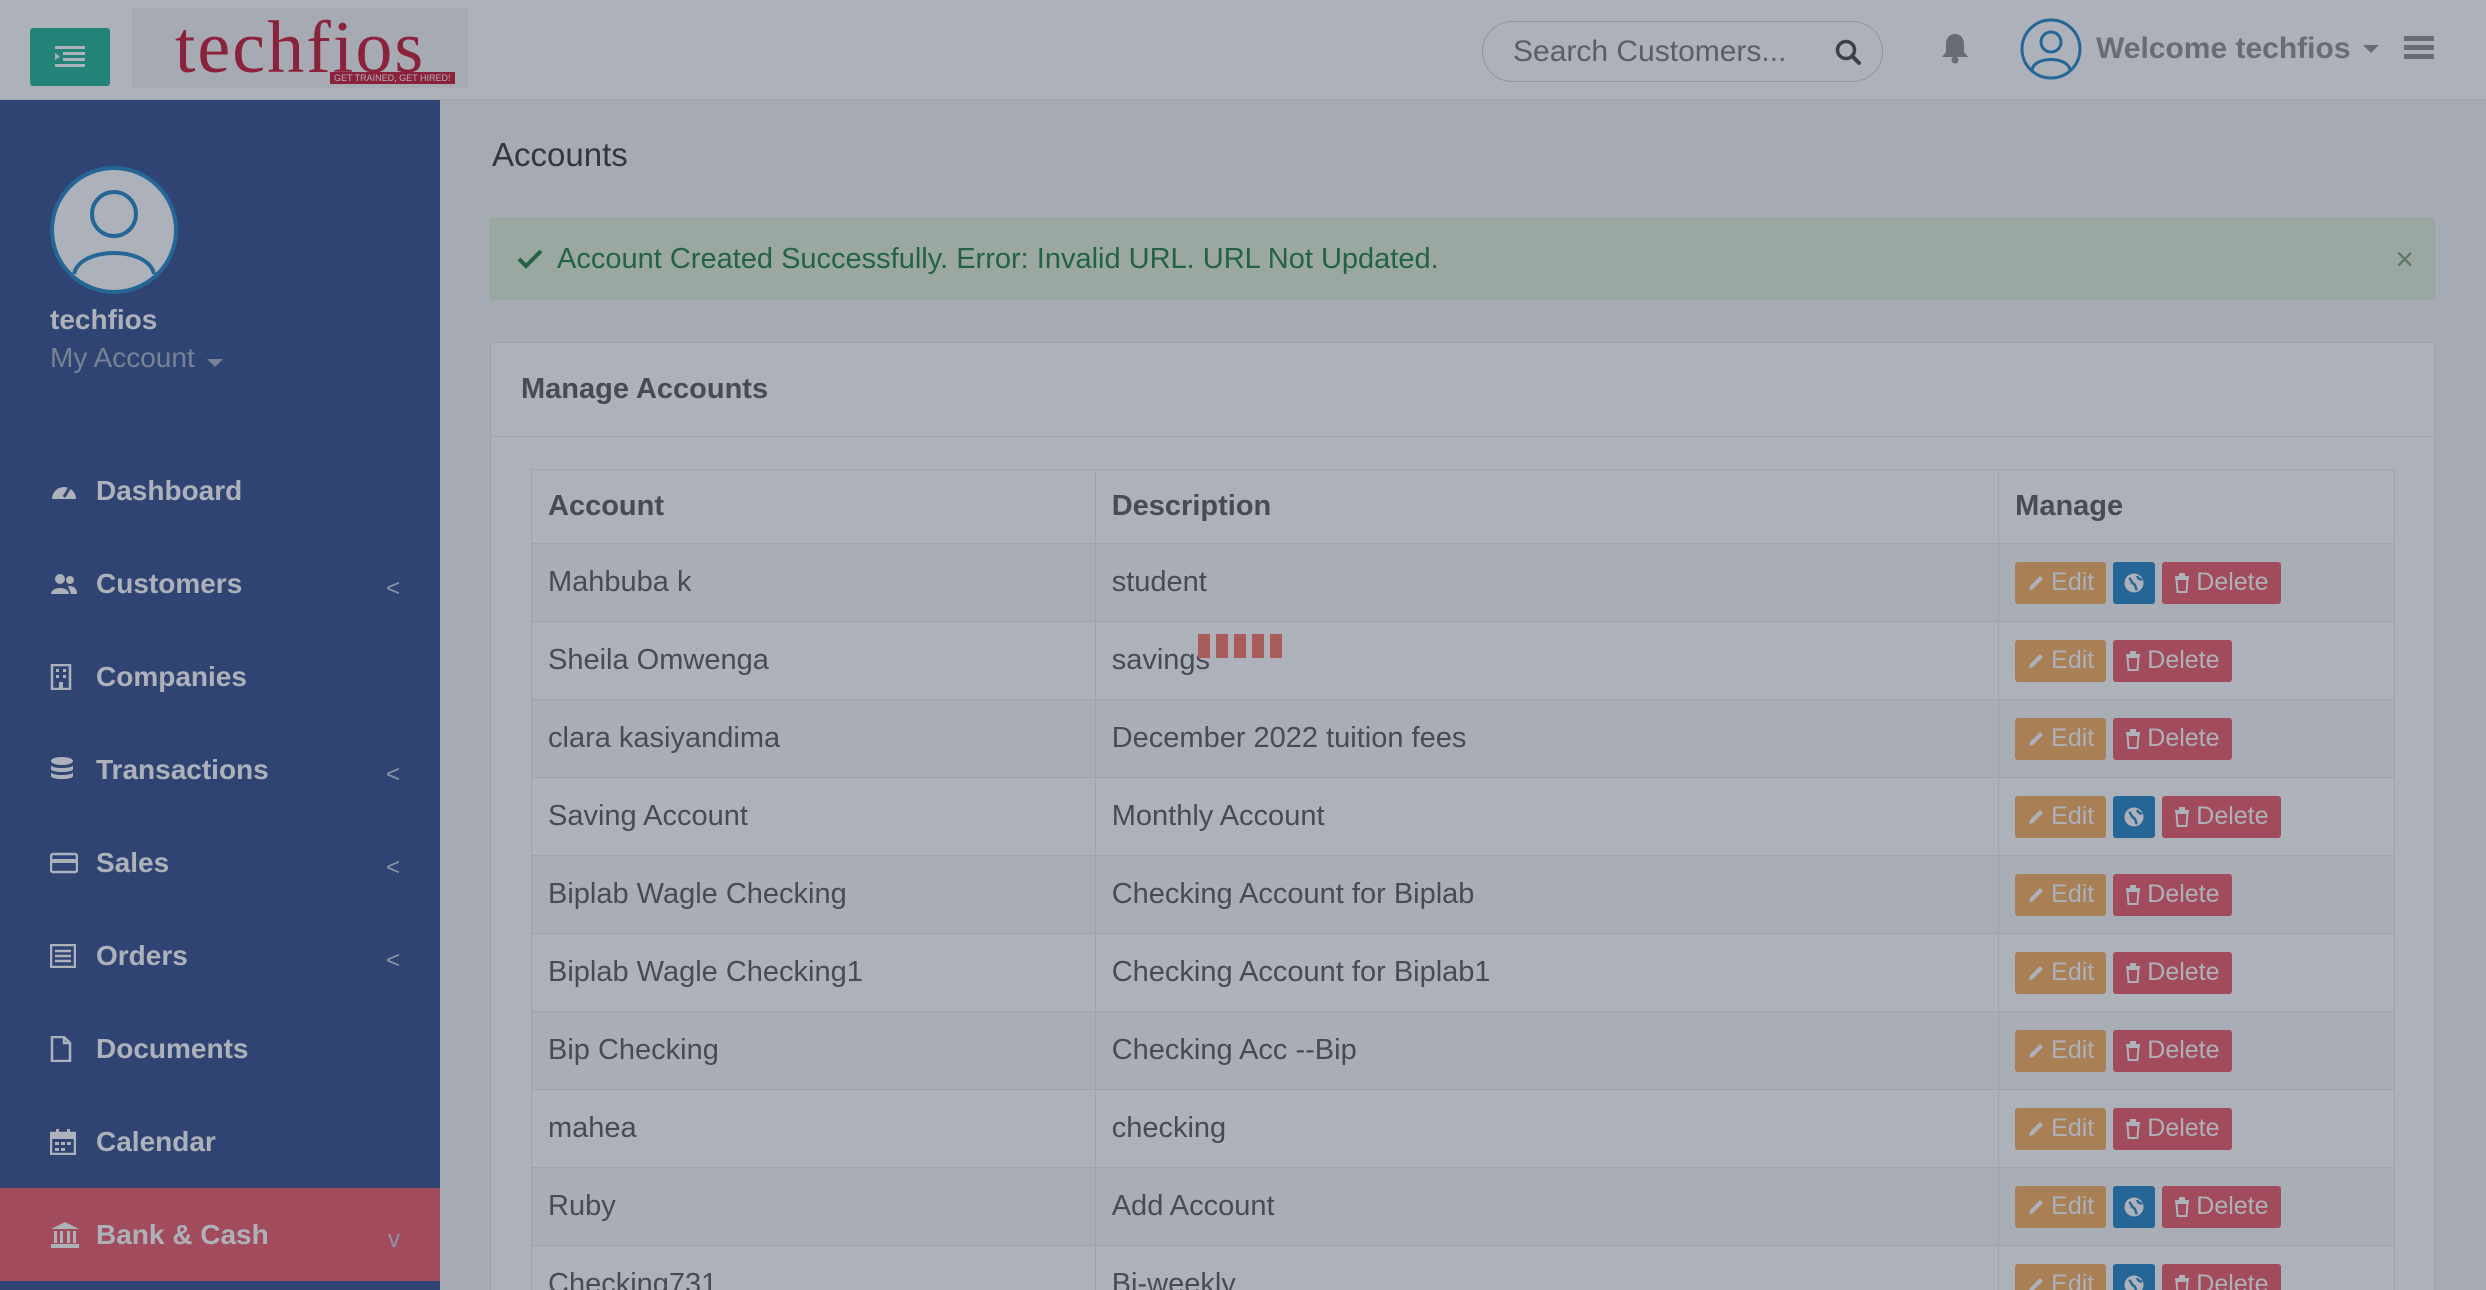  I want to click on sidebar-item-label: Orders, so click(142, 955).